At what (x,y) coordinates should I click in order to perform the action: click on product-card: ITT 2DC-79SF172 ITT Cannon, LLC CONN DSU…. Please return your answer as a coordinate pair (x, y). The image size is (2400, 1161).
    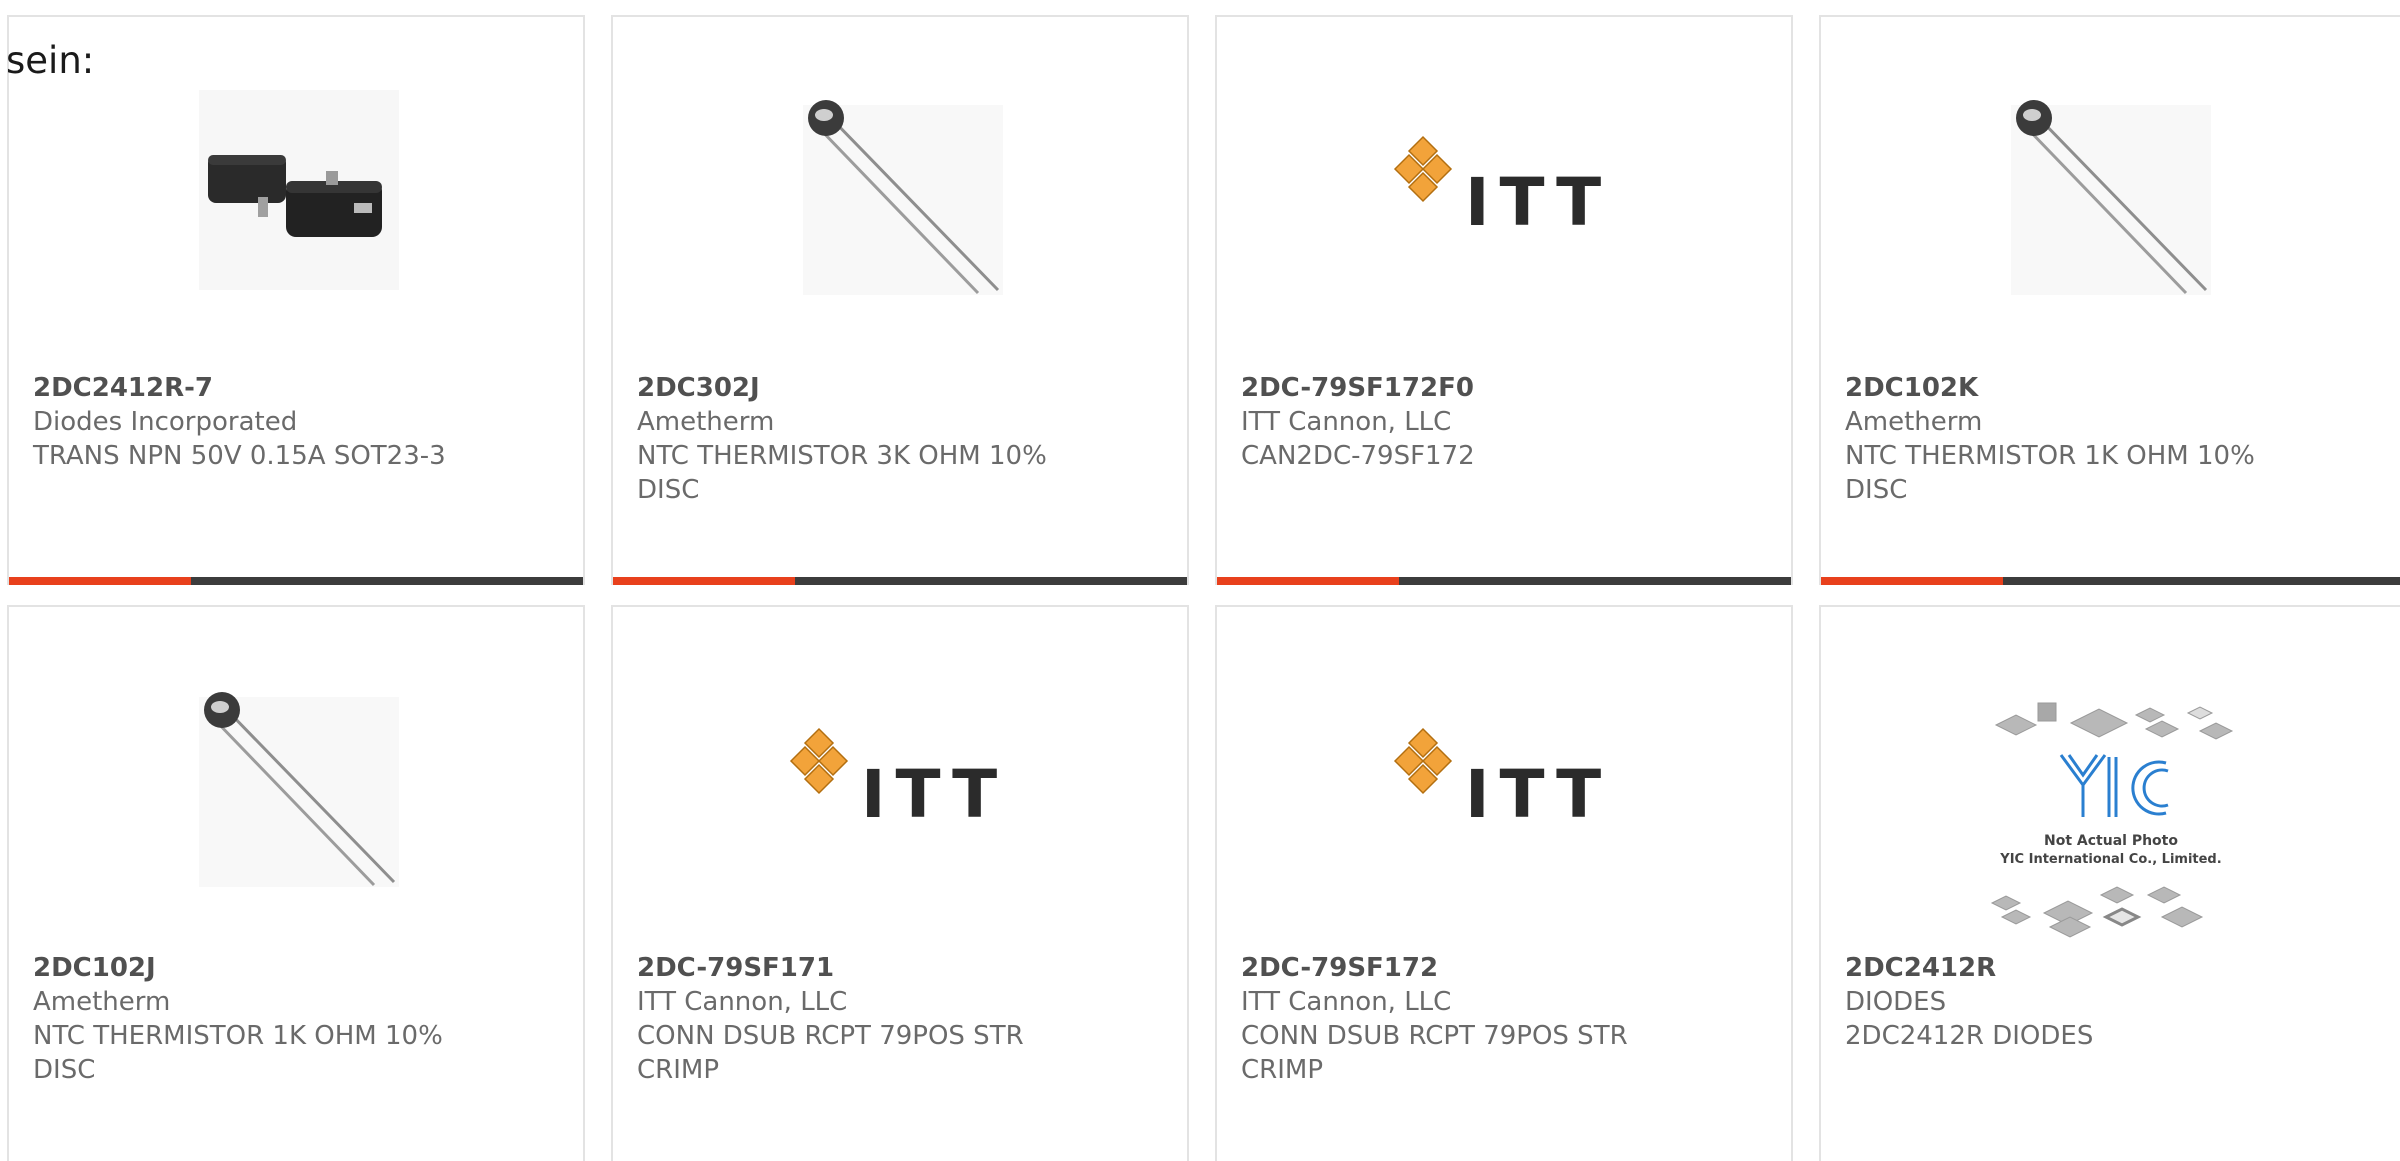
    Looking at the image, I should click on (1504, 883).